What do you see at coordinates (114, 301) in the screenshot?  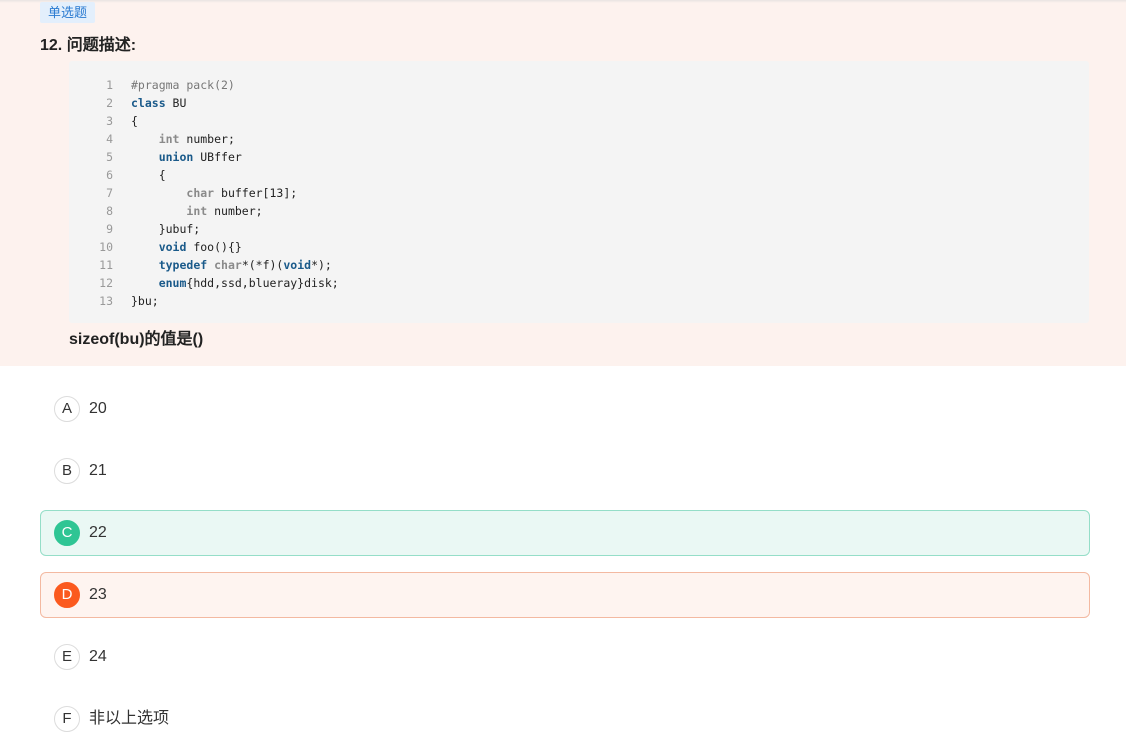 I see `code-line: 13 }bu;` at bounding box center [114, 301].